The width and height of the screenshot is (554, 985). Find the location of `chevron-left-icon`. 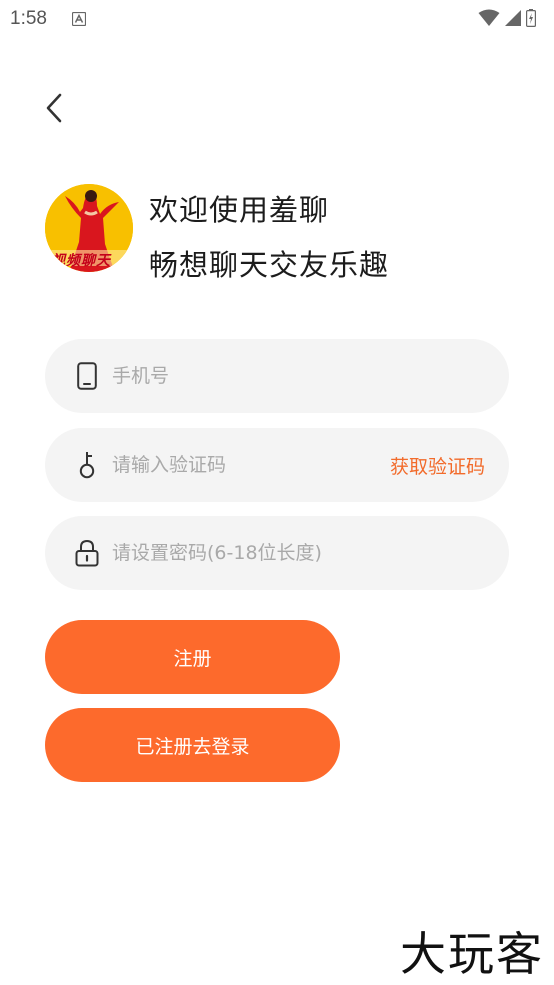

chevron-left-icon is located at coordinates (54, 110).